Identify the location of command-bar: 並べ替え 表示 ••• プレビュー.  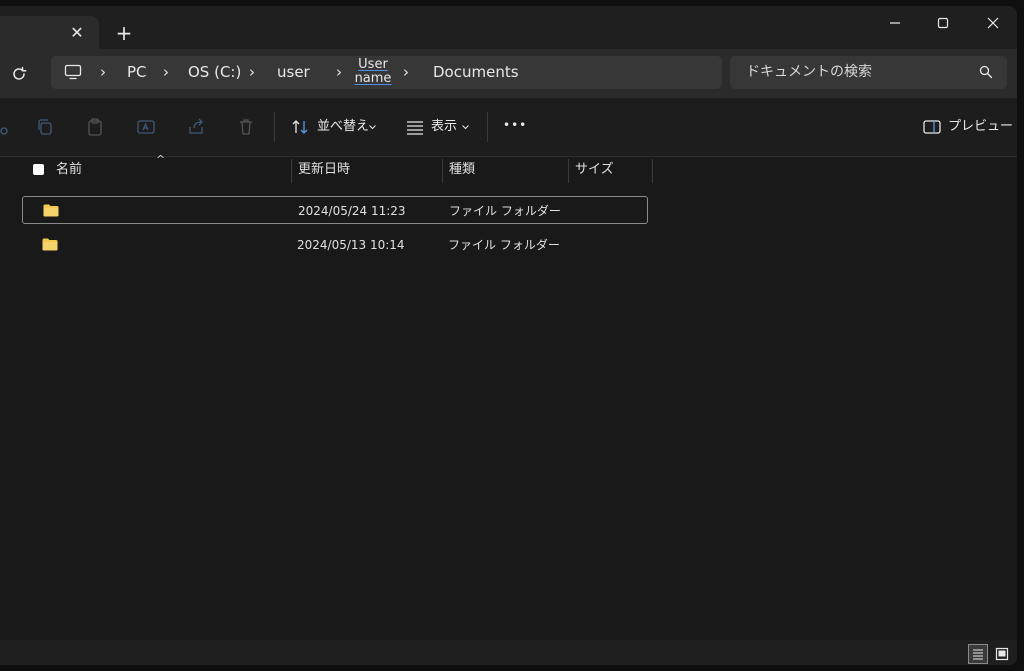
(508, 127).